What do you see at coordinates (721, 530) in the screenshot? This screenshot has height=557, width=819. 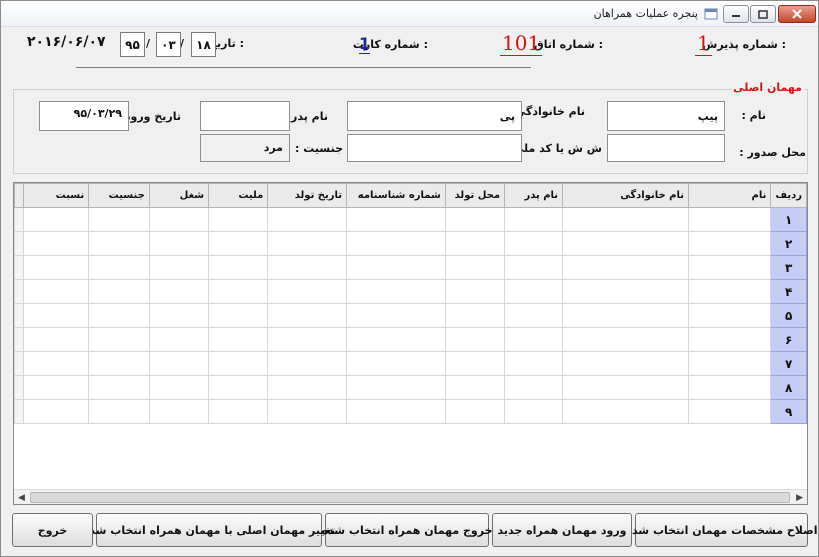 I see `edit-selected-guest-button: اصلاح مشخصات مهمان انتخاب شده` at bounding box center [721, 530].